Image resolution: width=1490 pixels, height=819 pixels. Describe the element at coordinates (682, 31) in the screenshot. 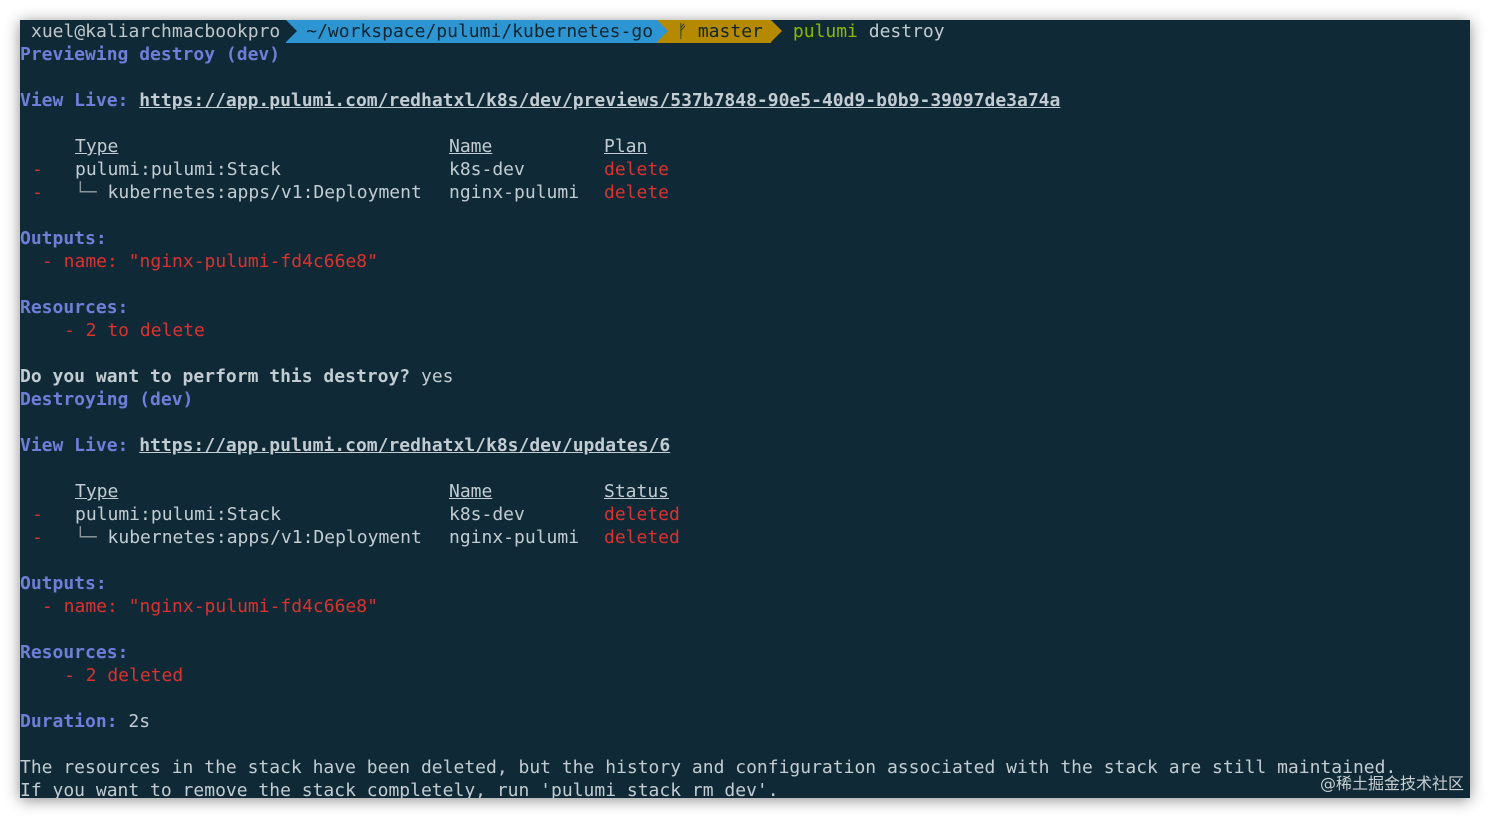

I see `git-branch-icon: ᚠ` at that location.